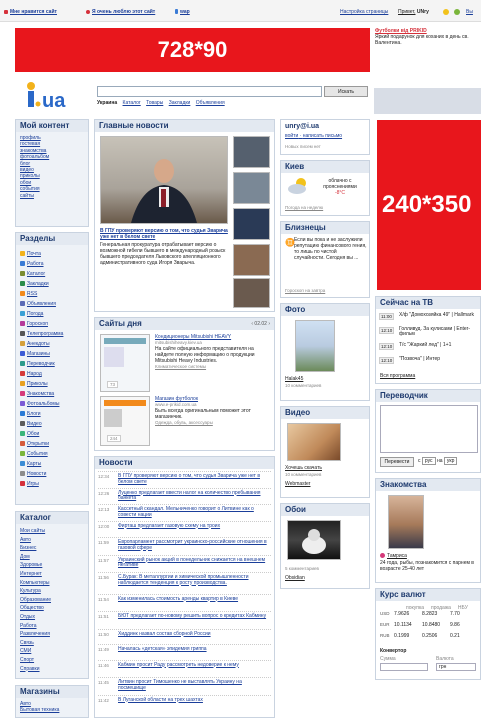 This screenshot has width=481, height=719. What do you see at coordinates (41, 414) in the screenshot?
I see `sections-item: Блоги` at bounding box center [41, 414].